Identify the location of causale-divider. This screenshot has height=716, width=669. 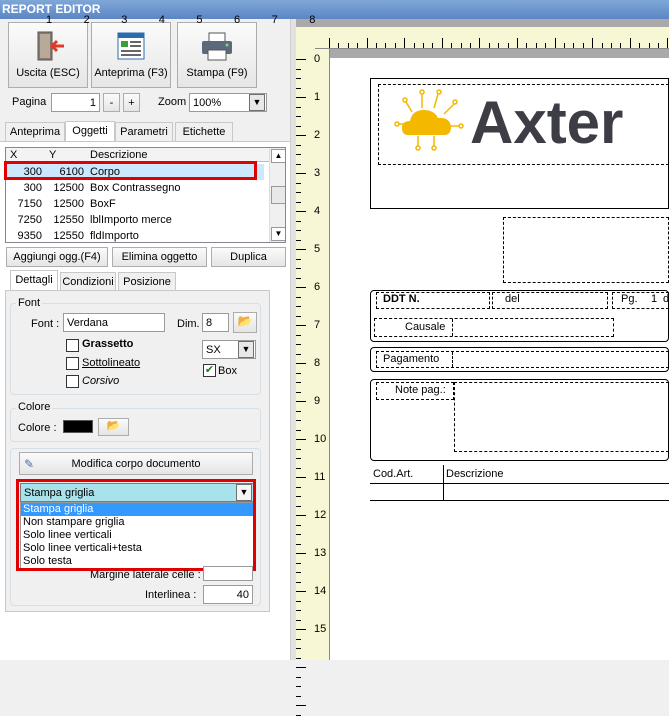
(452, 327).